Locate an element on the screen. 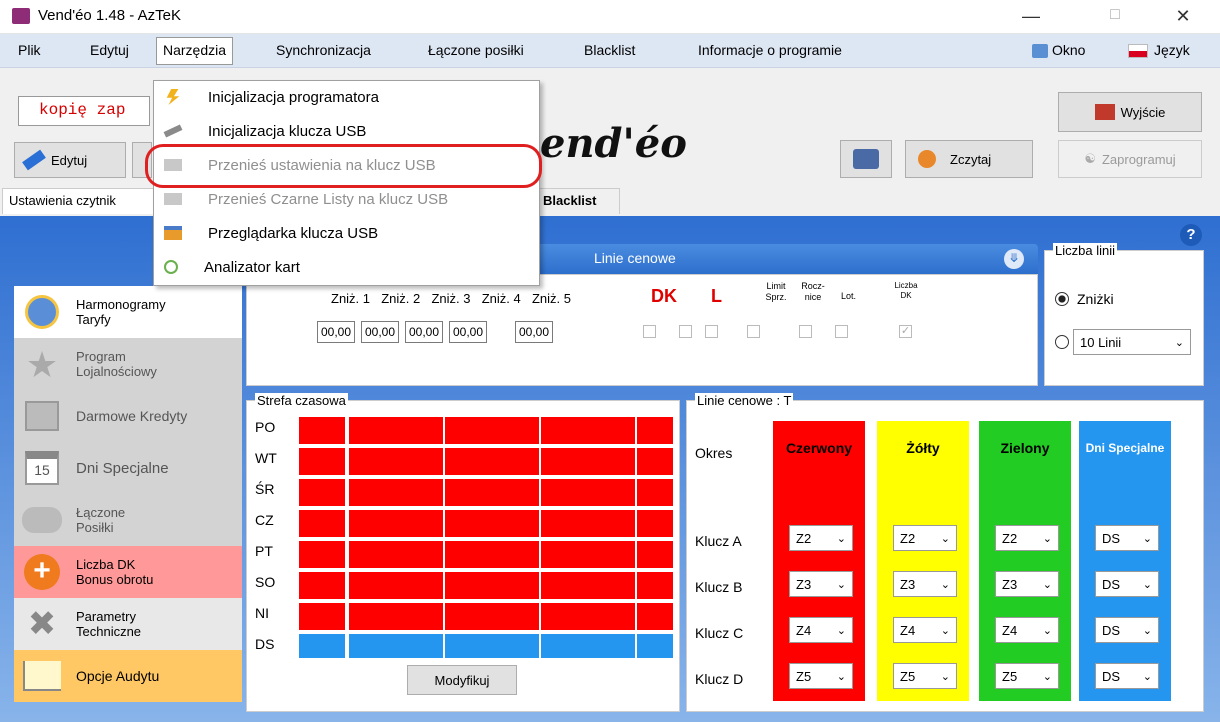 This screenshot has width=1220, height=722. close-button: ✕ is located at coordinates (1183, 16).